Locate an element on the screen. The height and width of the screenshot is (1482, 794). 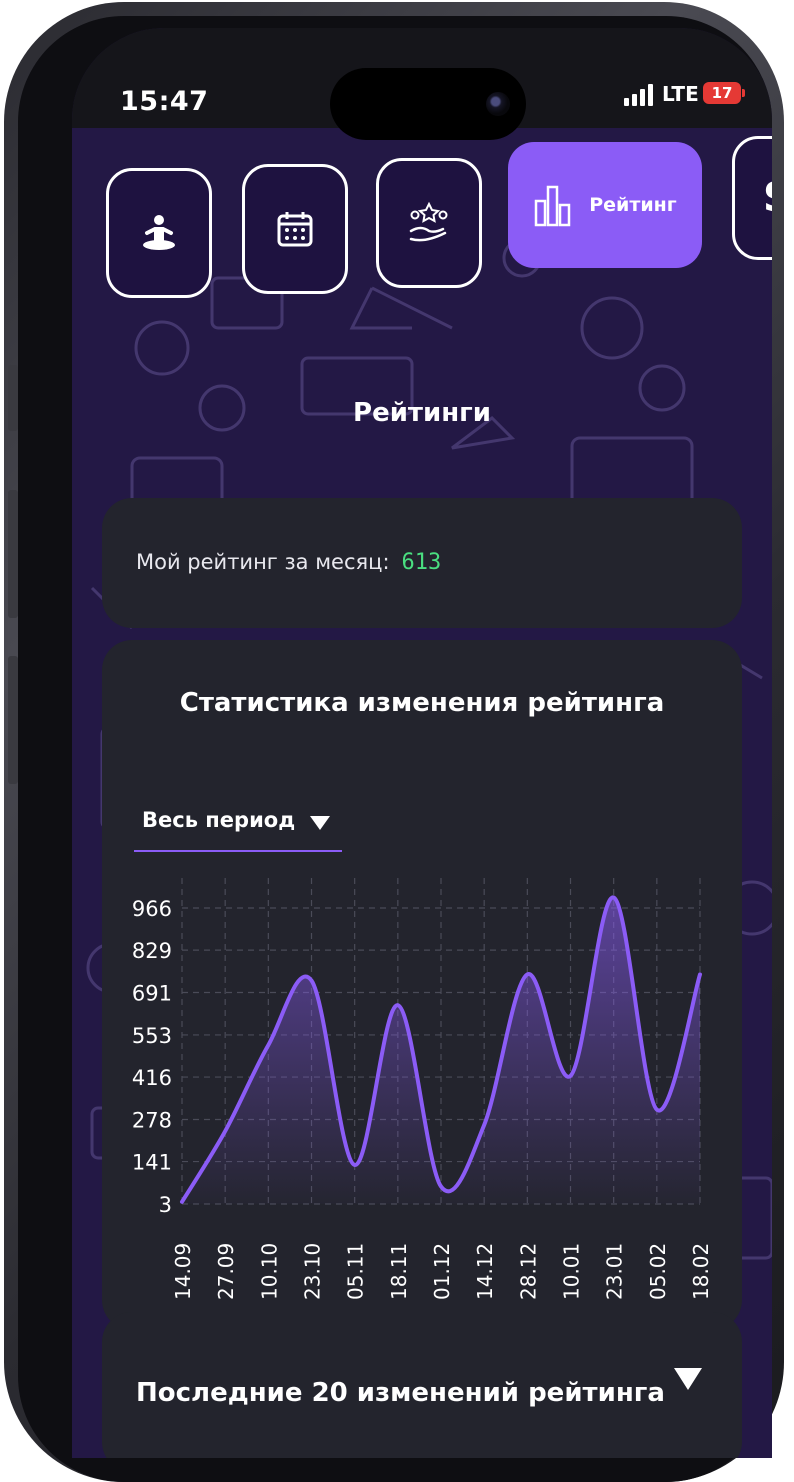
stars-hand-icon is located at coordinates (429, 223).